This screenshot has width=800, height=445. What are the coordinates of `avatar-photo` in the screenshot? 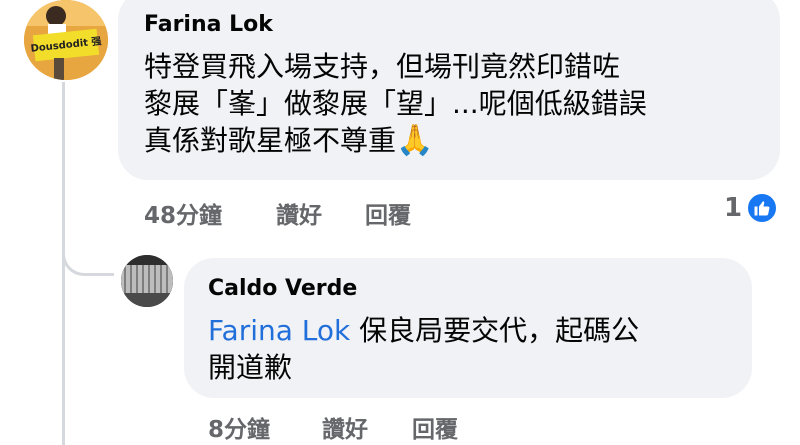 It's located at (147, 281).